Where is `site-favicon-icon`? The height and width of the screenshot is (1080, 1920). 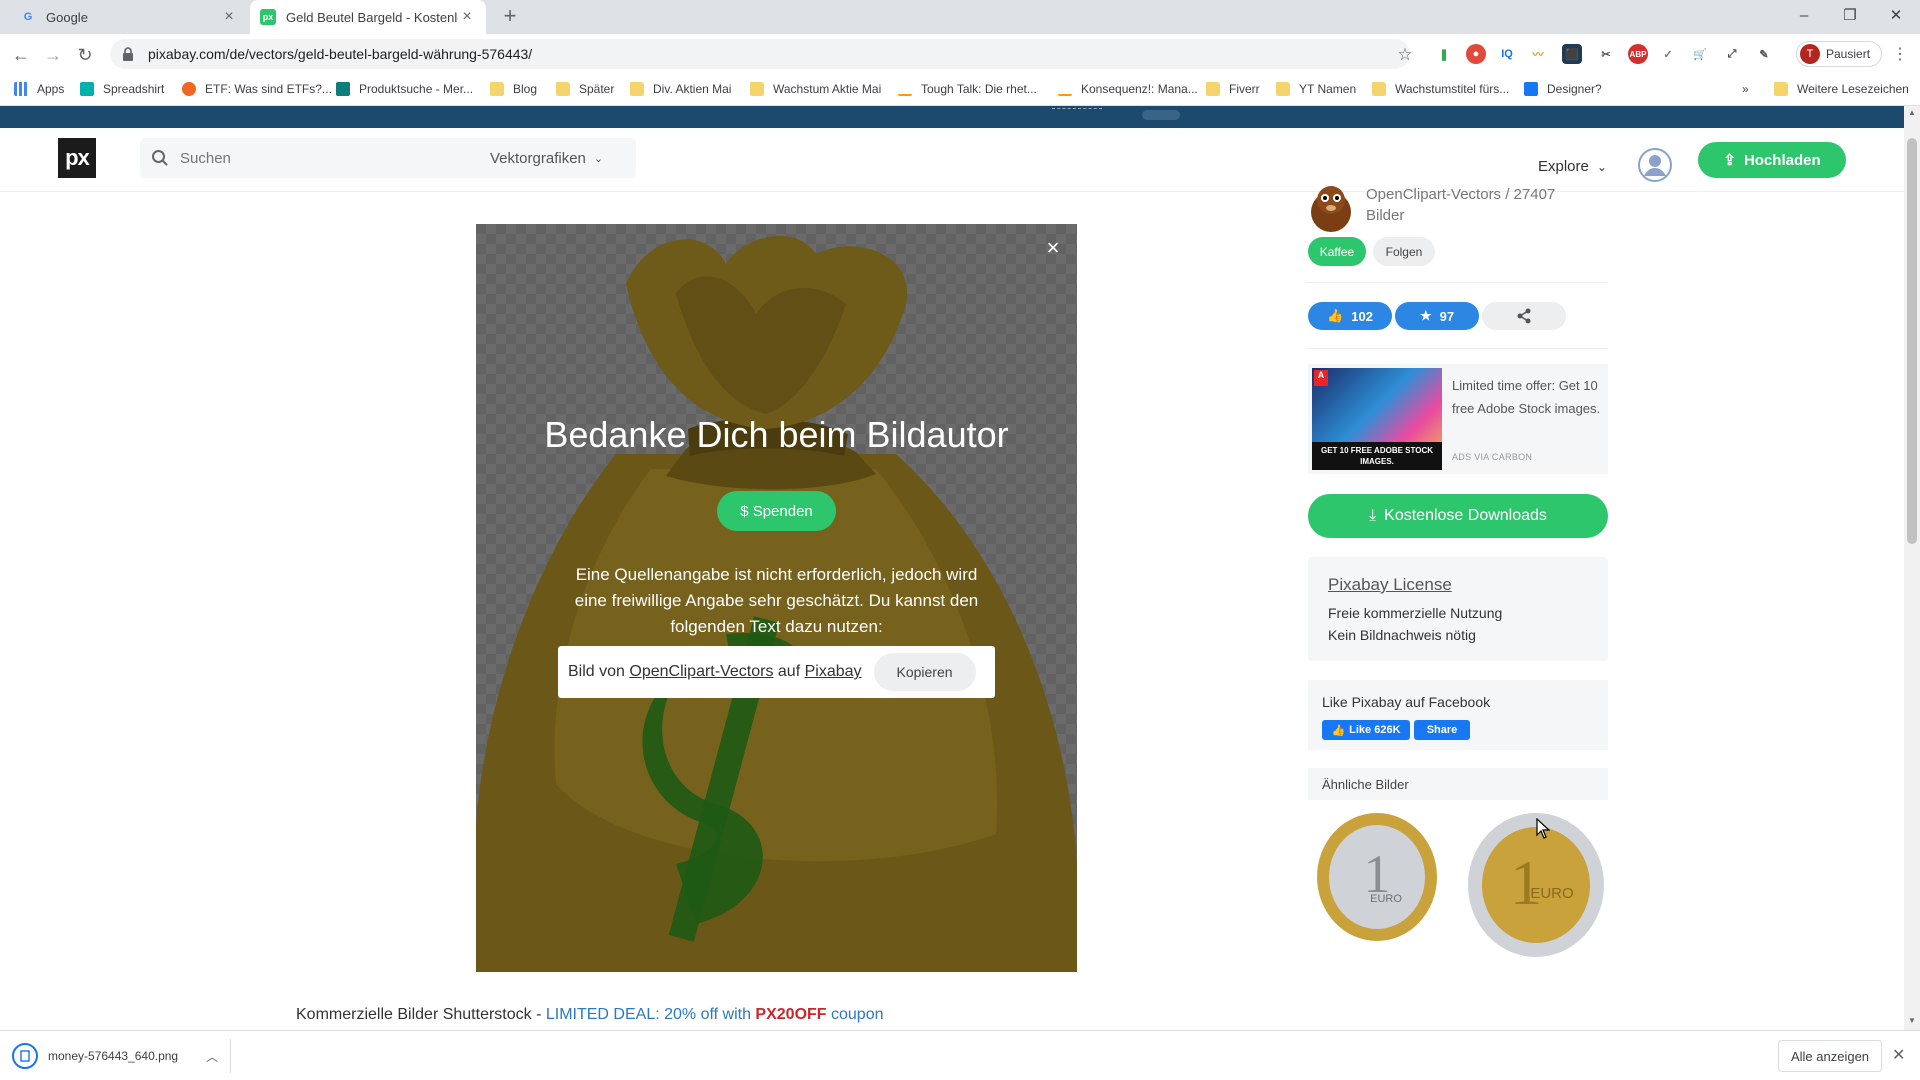 site-favicon-icon is located at coordinates (189, 89).